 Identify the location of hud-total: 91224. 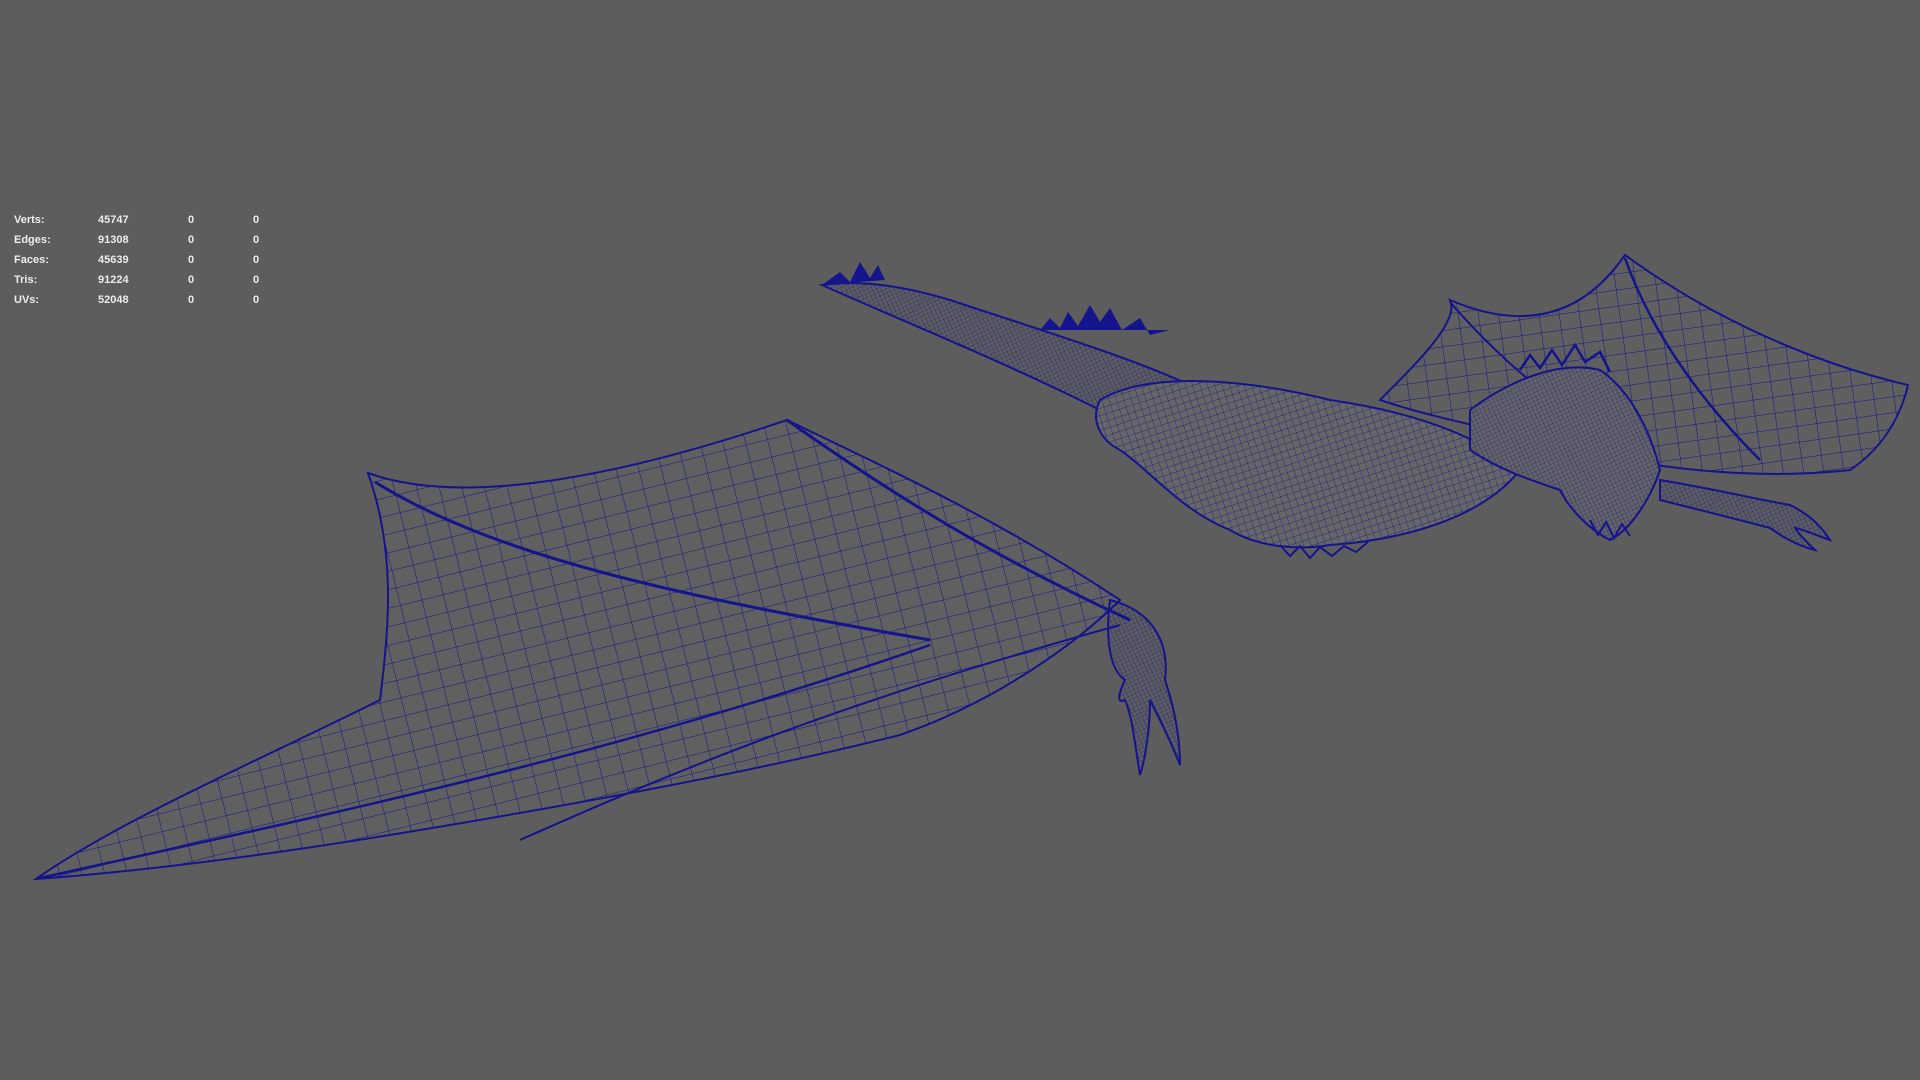
(113, 280).